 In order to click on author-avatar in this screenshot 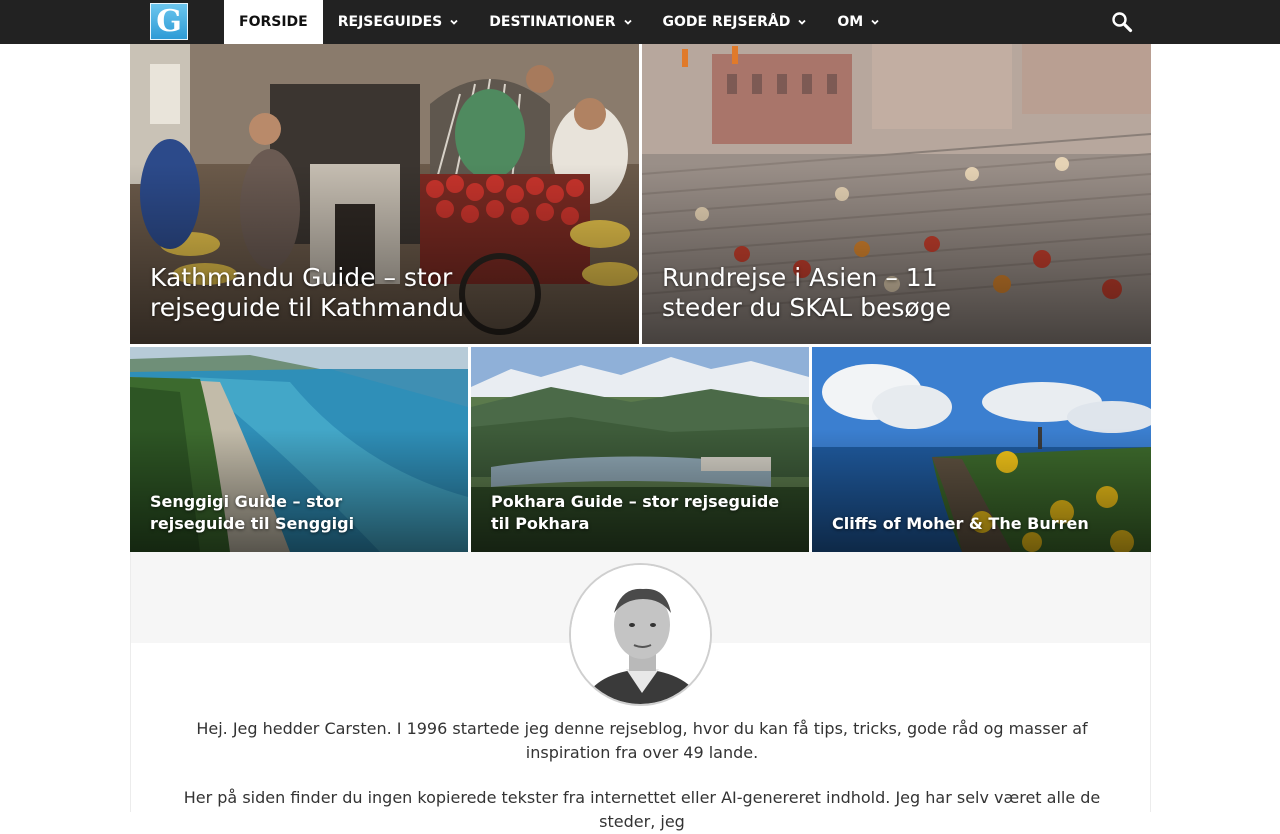, I will do `click(640, 634)`.